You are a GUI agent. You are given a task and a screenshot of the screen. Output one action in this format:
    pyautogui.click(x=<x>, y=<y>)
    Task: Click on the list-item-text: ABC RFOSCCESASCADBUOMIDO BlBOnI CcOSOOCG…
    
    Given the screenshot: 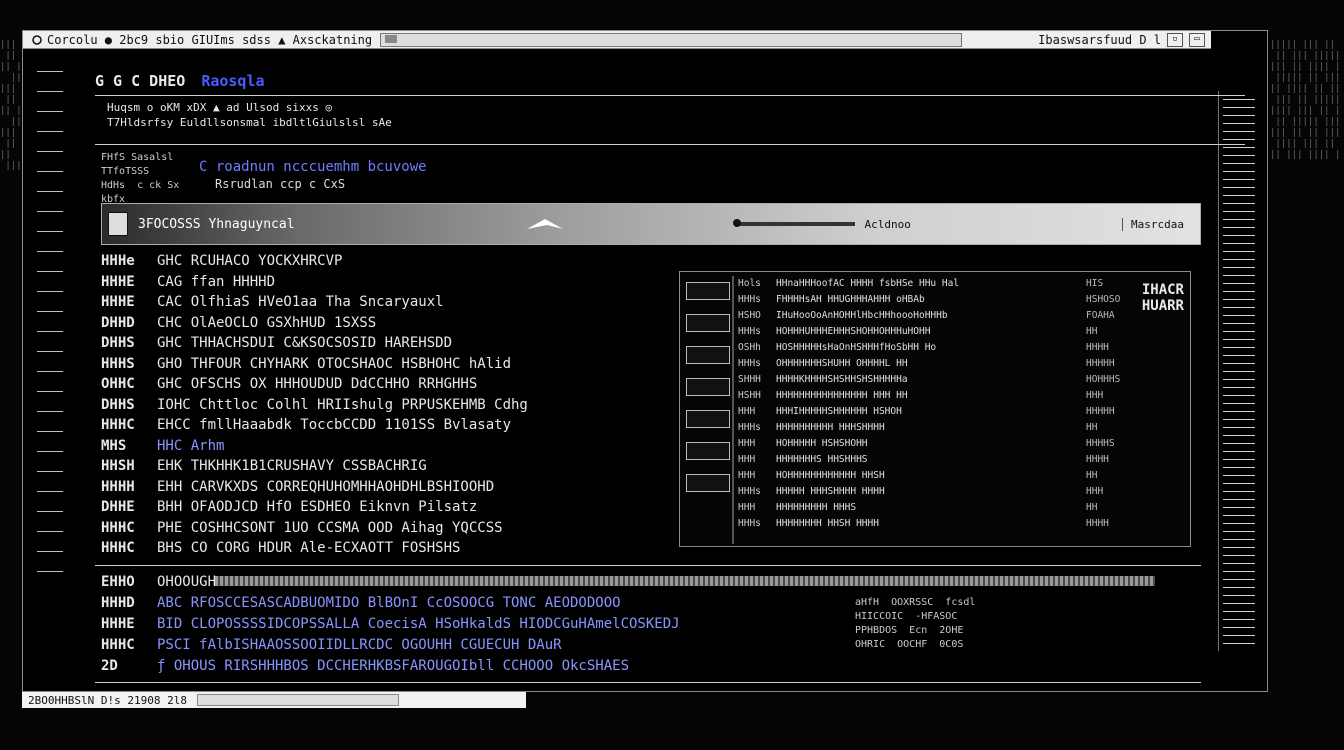 What is the action you would take?
    pyautogui.click(x=389, y=603)
    